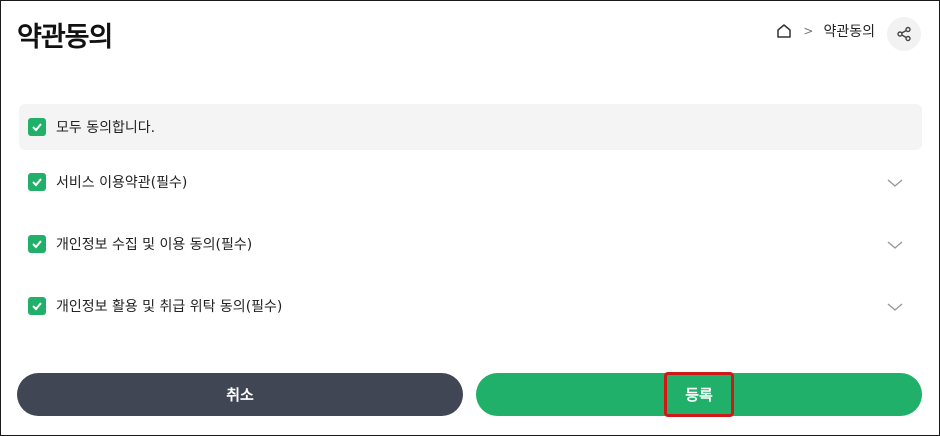 The height and width of the screenshot is (436, 940). What do you see at coordinates (65, 37) in the screenshot?
I see `page-title: 약관동의` at bounding box center [65, 37].